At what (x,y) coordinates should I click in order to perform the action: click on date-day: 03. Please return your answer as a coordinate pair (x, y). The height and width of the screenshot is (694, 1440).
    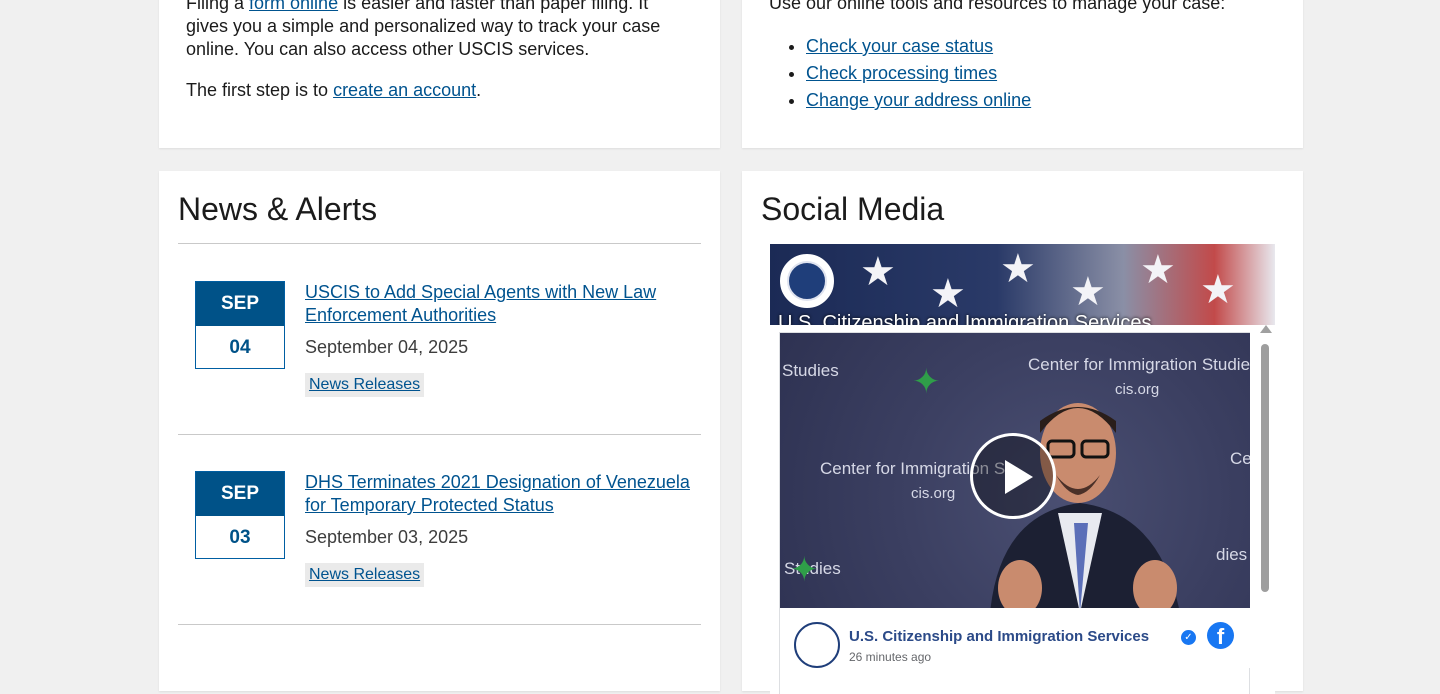
    Looking at the image, I should click on (240, 537).